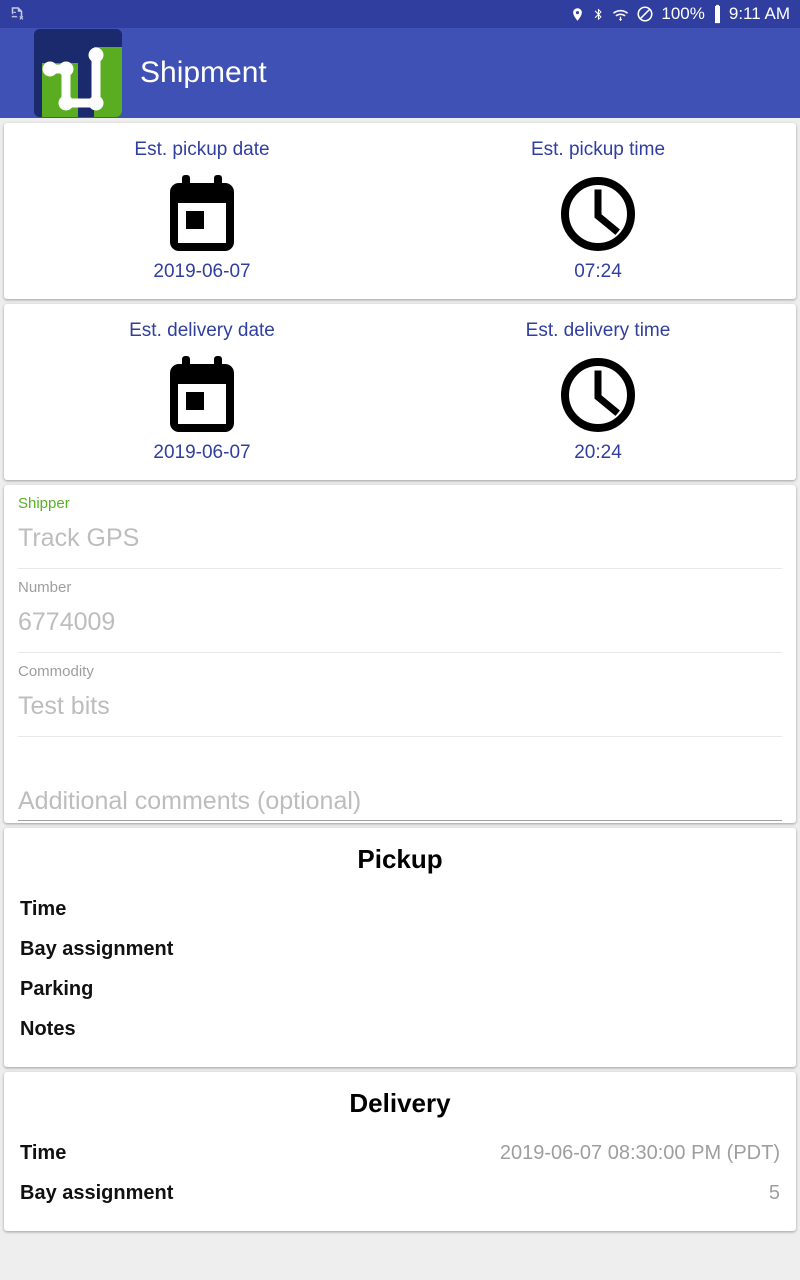 This screenshot has width=800, height=1280. Describe the element at coordinates (400, 14) in the screenshot. I see `status-bar: 100% 9:11 AM` at that location.